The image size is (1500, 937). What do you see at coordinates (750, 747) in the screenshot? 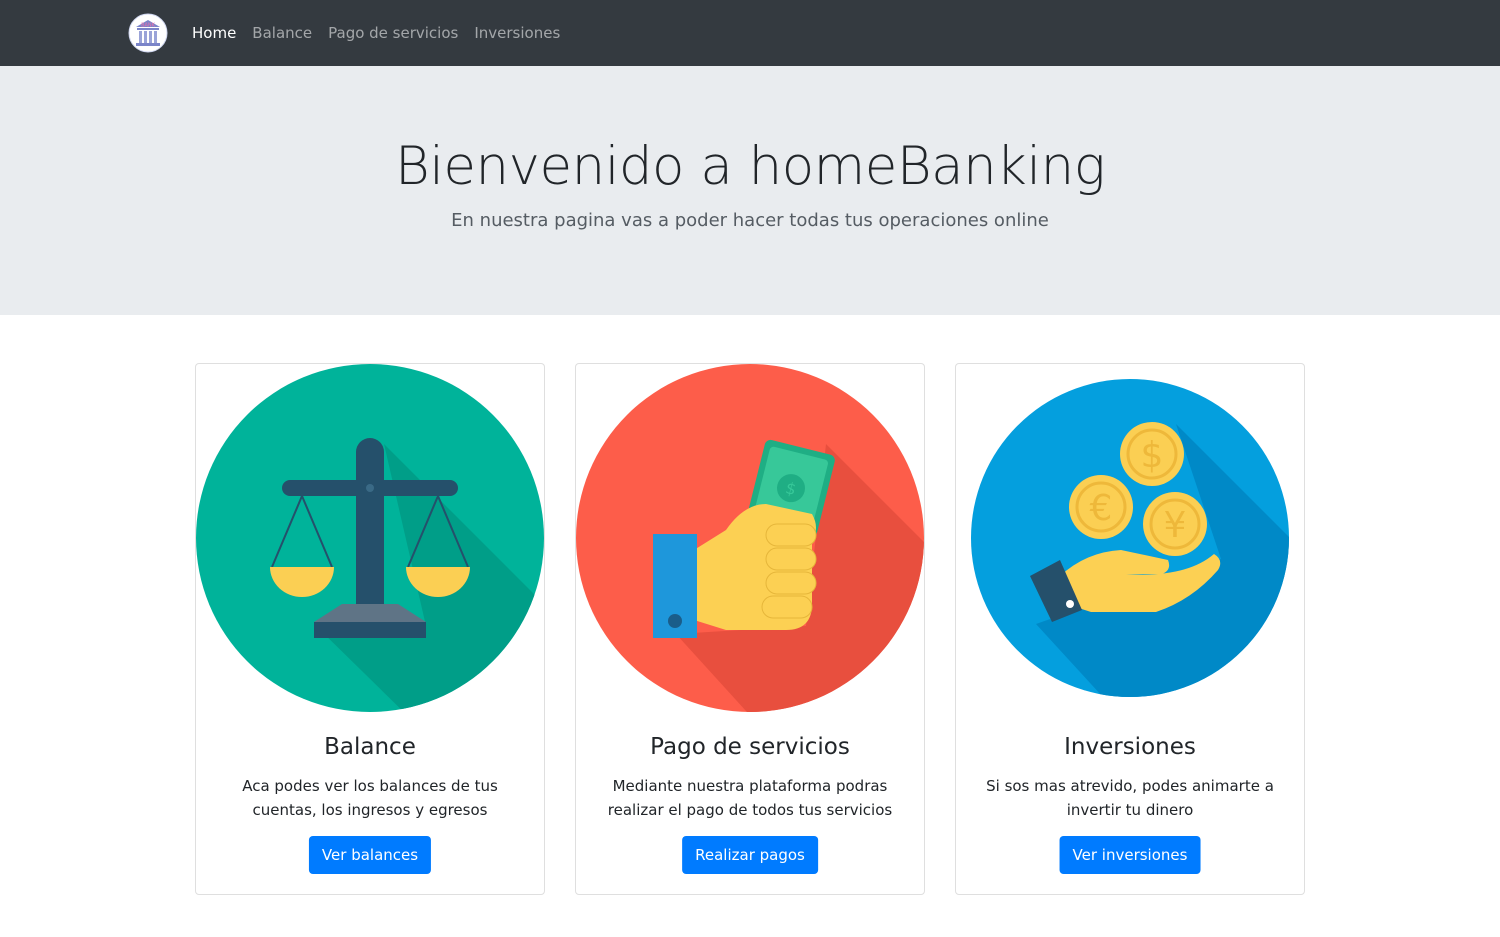
I see `card-title-pago-de-servicios: Pago de servicios` at bounding box center [750, 747].